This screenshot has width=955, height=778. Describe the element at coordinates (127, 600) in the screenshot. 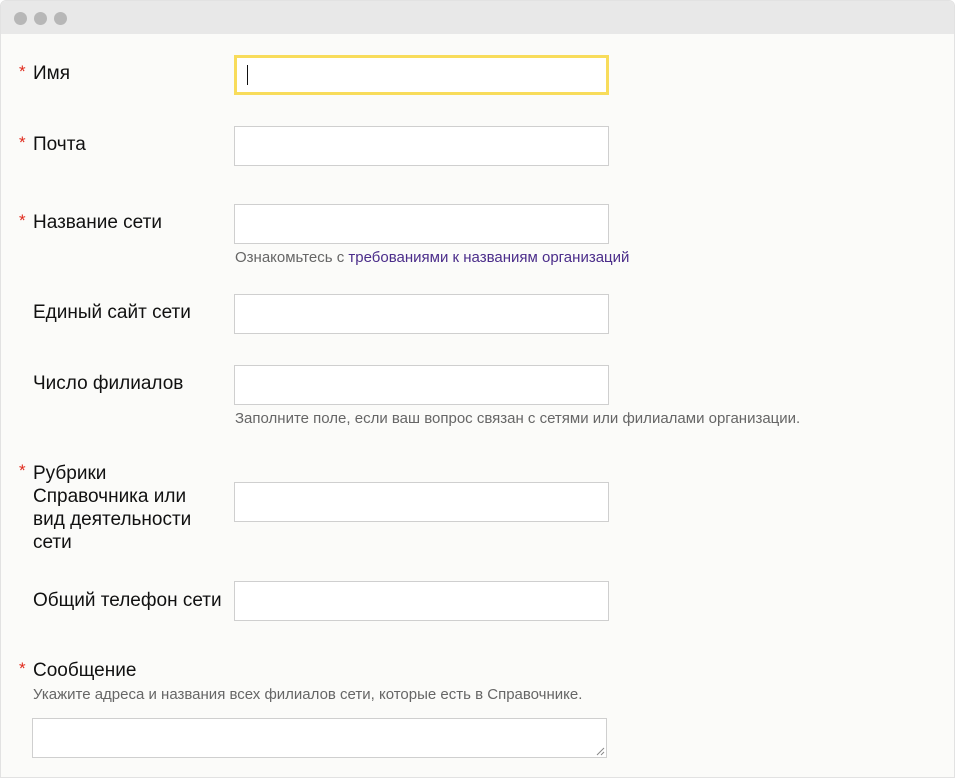

I see `phone-label: Общий телефон сети` at that location.